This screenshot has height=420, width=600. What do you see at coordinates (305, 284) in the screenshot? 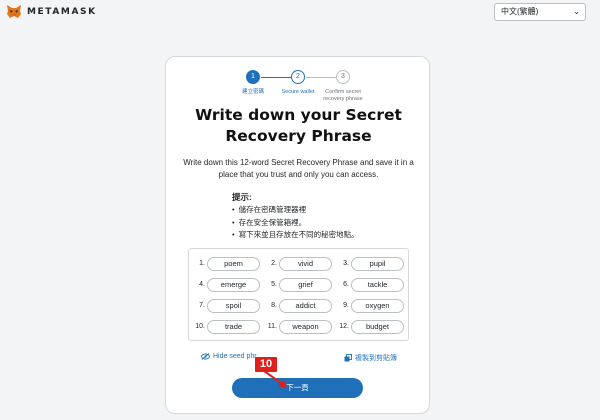
I see `phrase-word-value: grief` at bounding box center [305, 284].